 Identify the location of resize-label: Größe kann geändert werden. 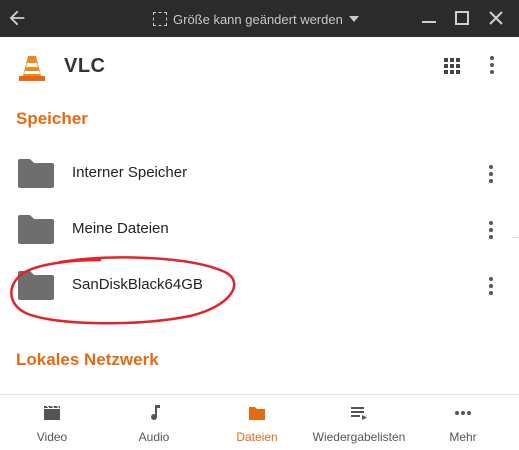
(258, 19).